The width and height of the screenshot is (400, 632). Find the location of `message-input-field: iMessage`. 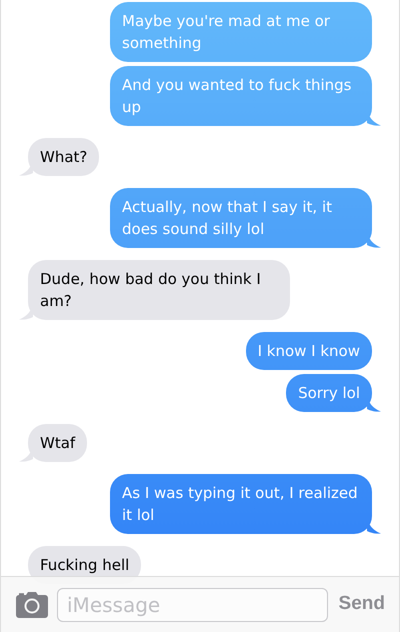

message-input-field: iMessage is located at coordinates (192, 605).